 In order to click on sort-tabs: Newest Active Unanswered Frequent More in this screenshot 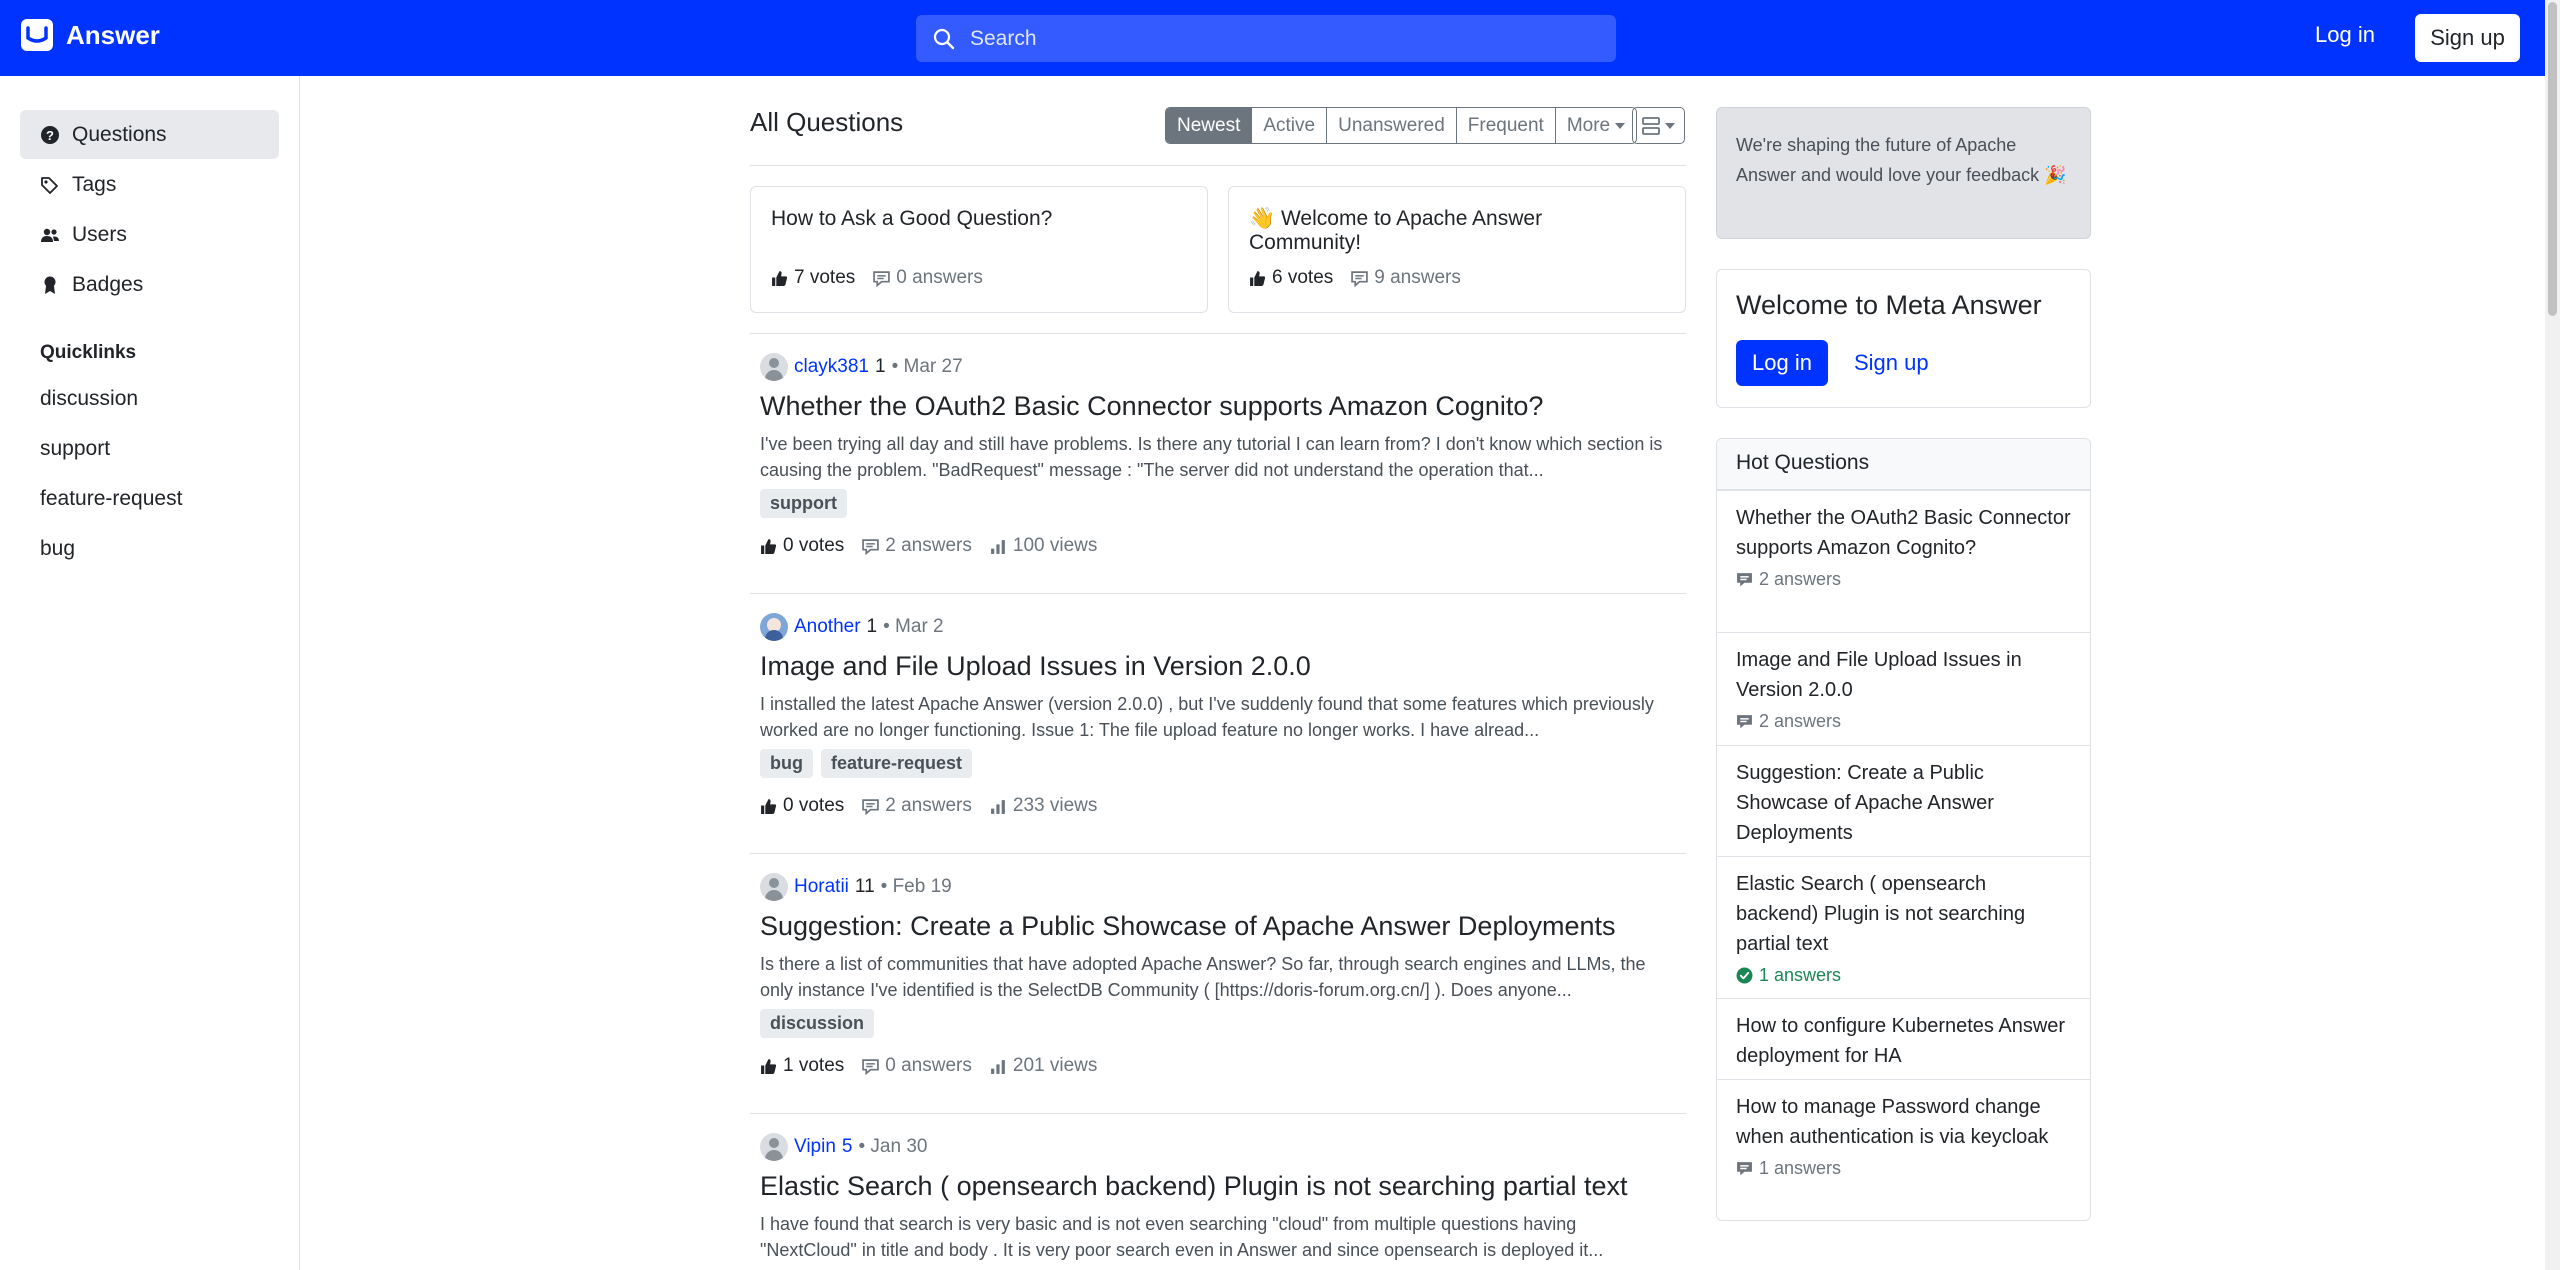, I will do `click(1401, 125)`.